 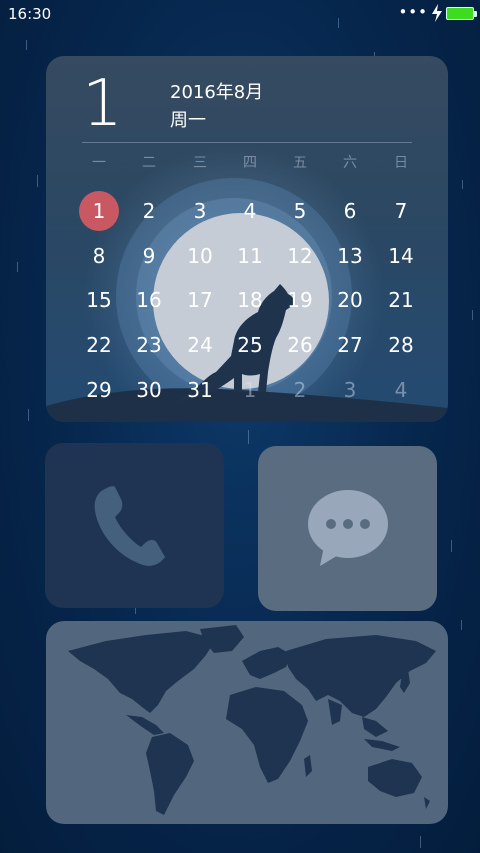 What do you see at coordinates (99, 345) in the screenshot?
I see `day-cell: 22` at bounding box center [99, 345].